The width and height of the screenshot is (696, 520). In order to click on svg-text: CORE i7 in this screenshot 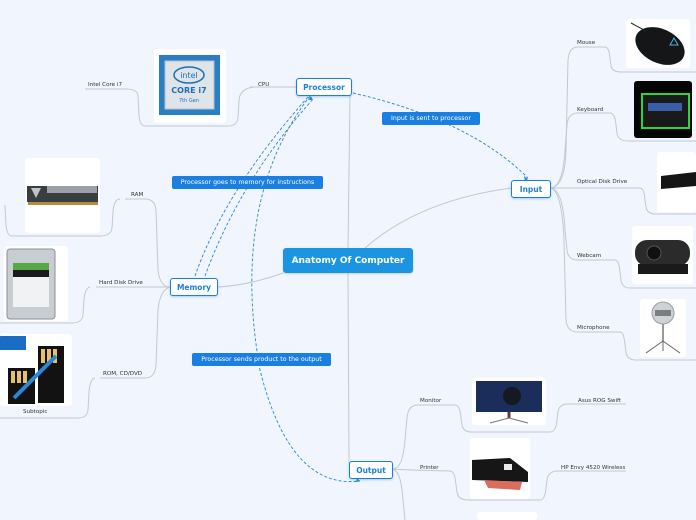, I will do `click(188, 90)`.